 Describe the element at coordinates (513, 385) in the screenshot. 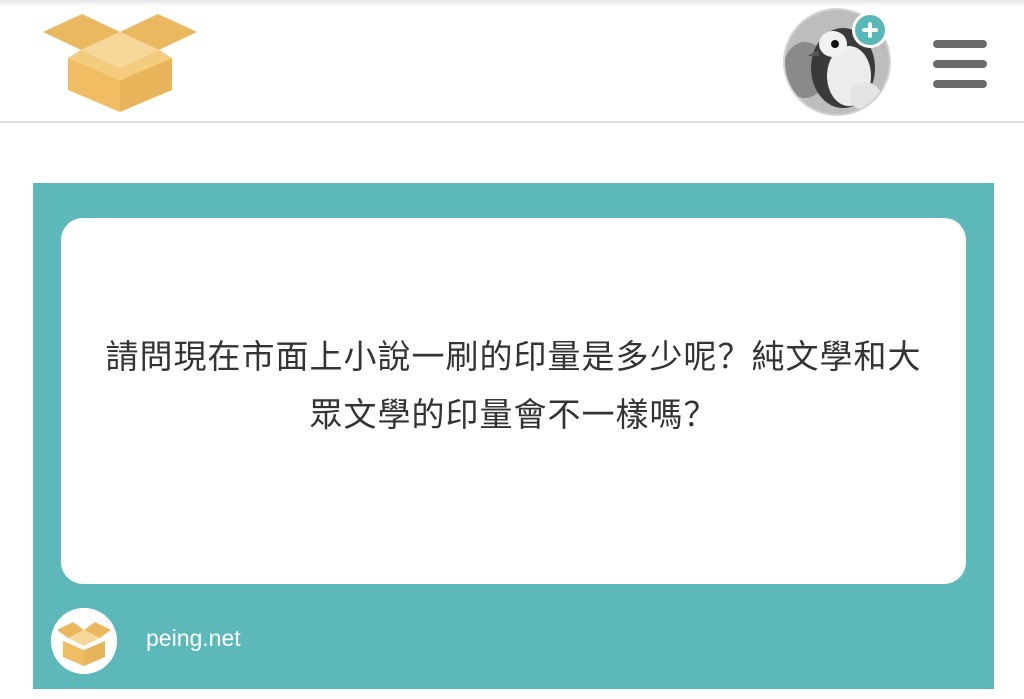

I see `question-text: 請問現在市面上小說一刷的印量是多少呢？純文學和大眾文學的印量會不一樣嗎？` at that location.